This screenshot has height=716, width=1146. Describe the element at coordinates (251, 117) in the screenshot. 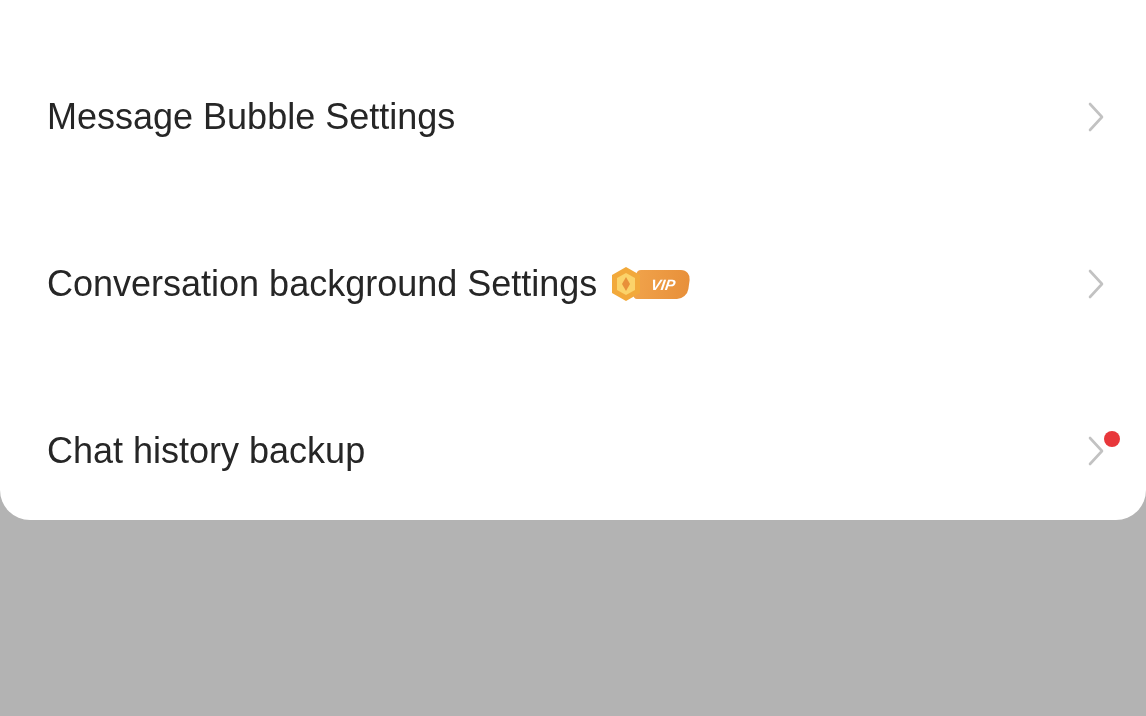

I see `settings-item-label: Message Bubble Settings` at that location.